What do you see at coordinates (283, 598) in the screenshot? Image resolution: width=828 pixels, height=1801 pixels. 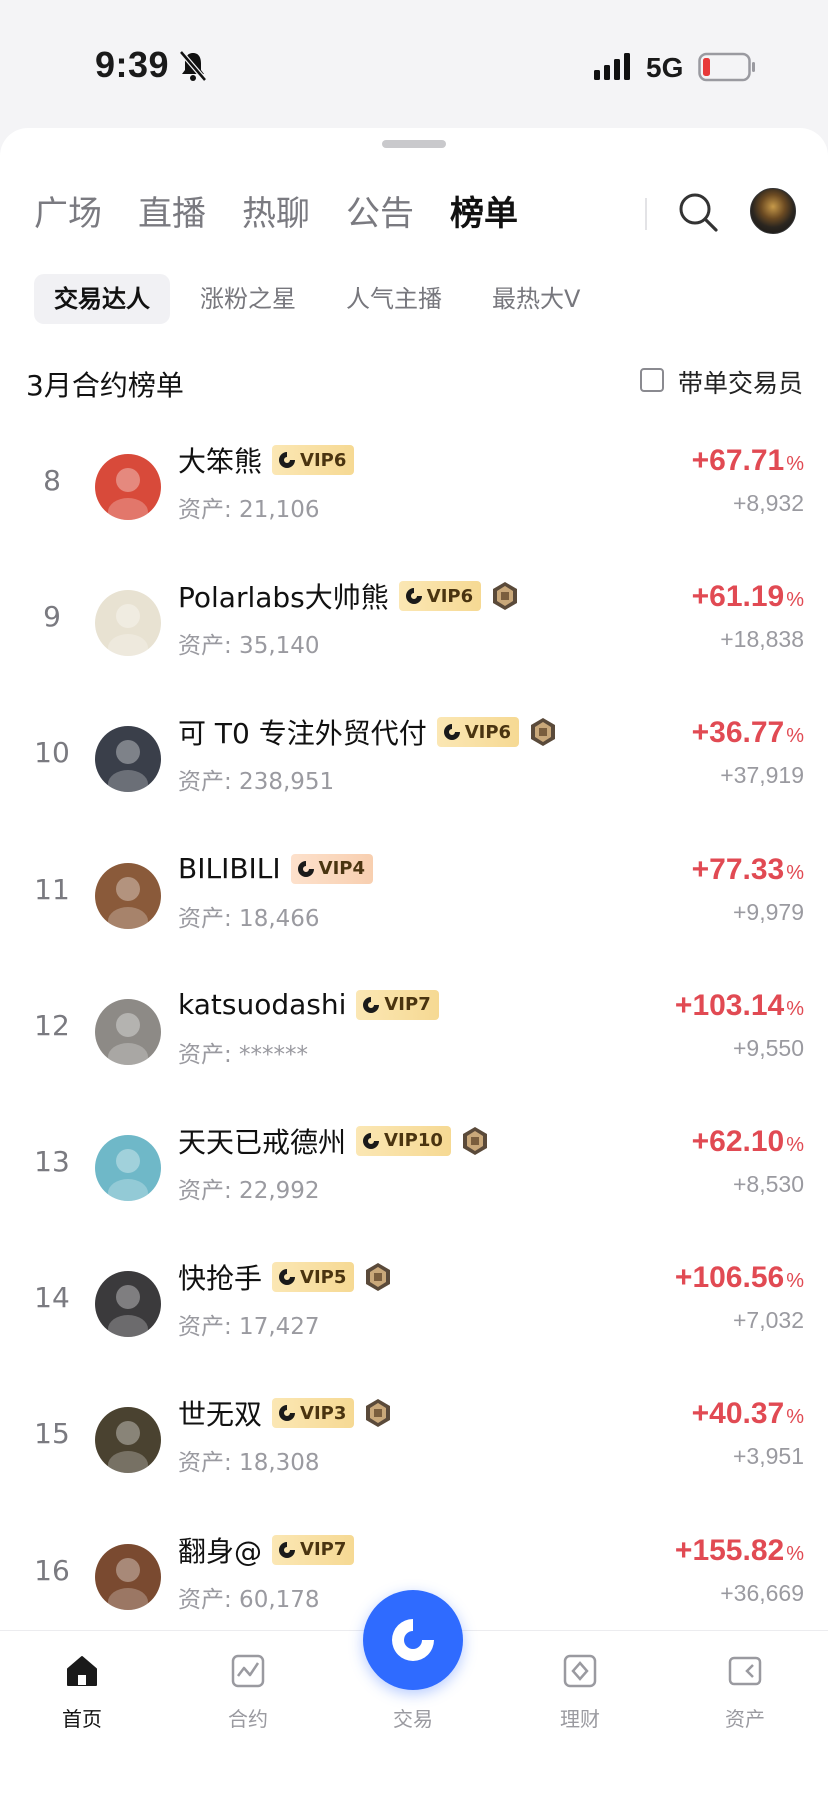 I see `trader-name: Polarlabs大帅熊` at bounding box center [283, 598].